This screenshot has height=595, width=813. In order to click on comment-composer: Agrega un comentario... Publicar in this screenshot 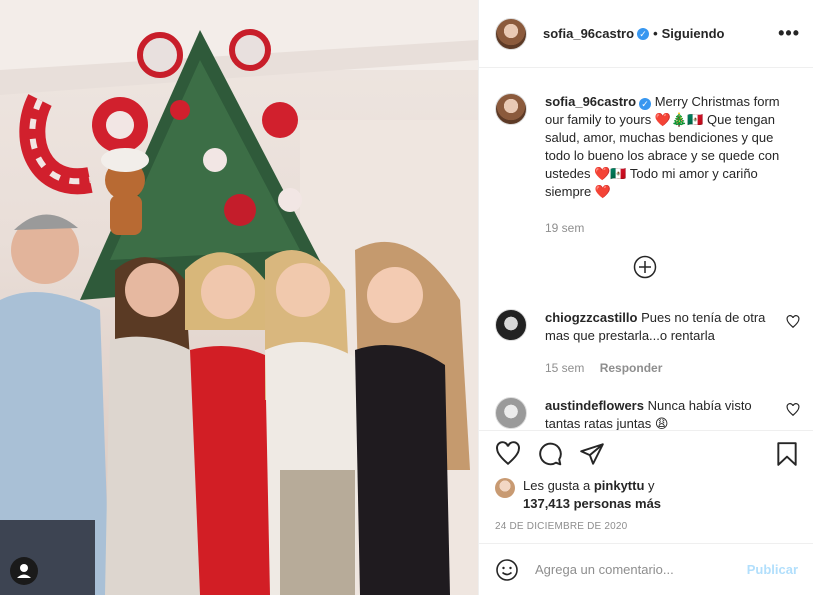, I will do `click(646, 569)`.